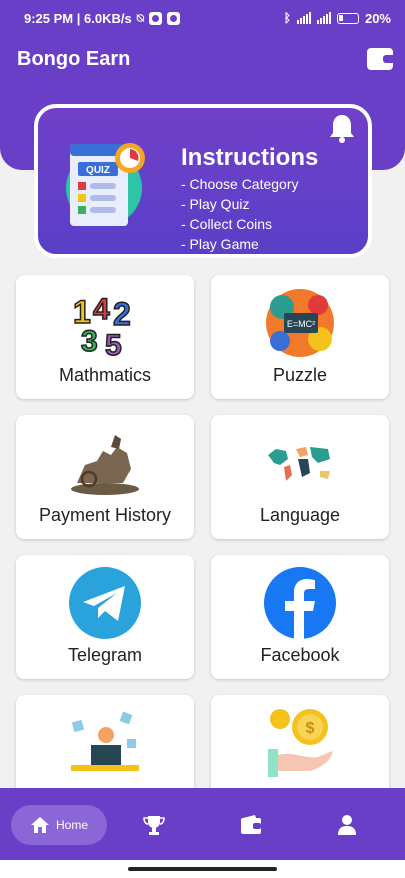 Image resolution: width=405 pixels, height=878 pixels. What do you see at coordinates (287, 18) in the screenshot?
I see `bluetooth-icon: ᛒ` at bounding box center [287, 18].